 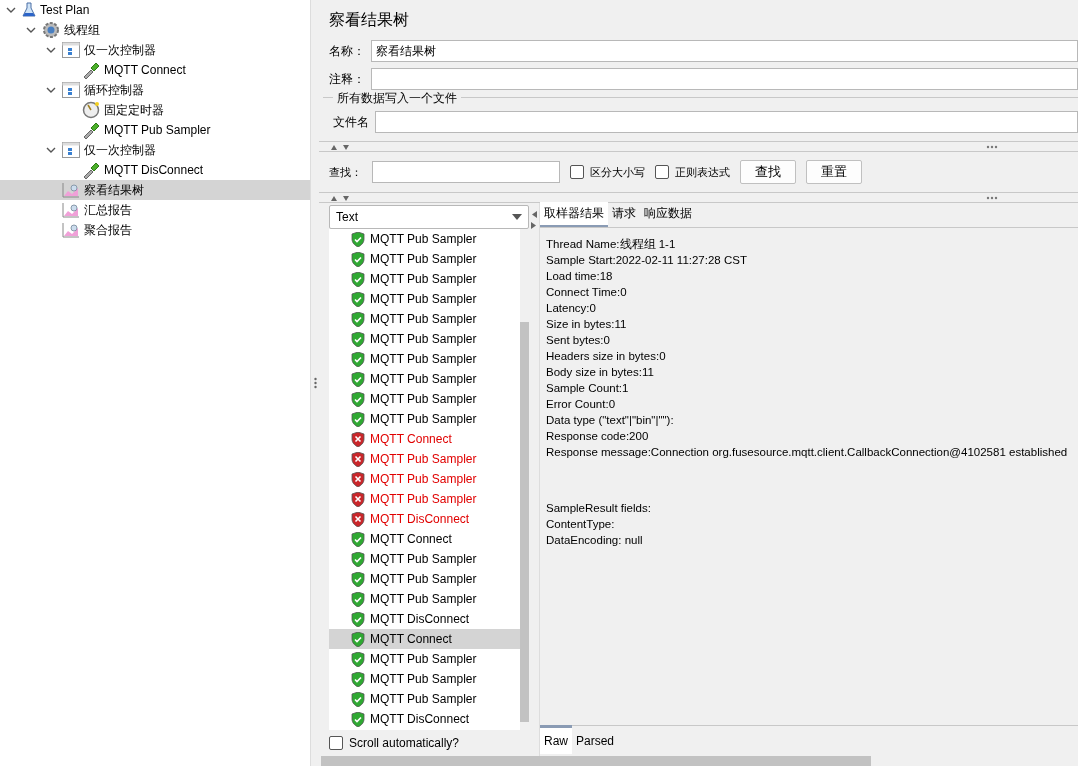 What do you see at coordinates (51, 30) in the screenshot?
I see `gear-icon` at bounding box center [51, 30].